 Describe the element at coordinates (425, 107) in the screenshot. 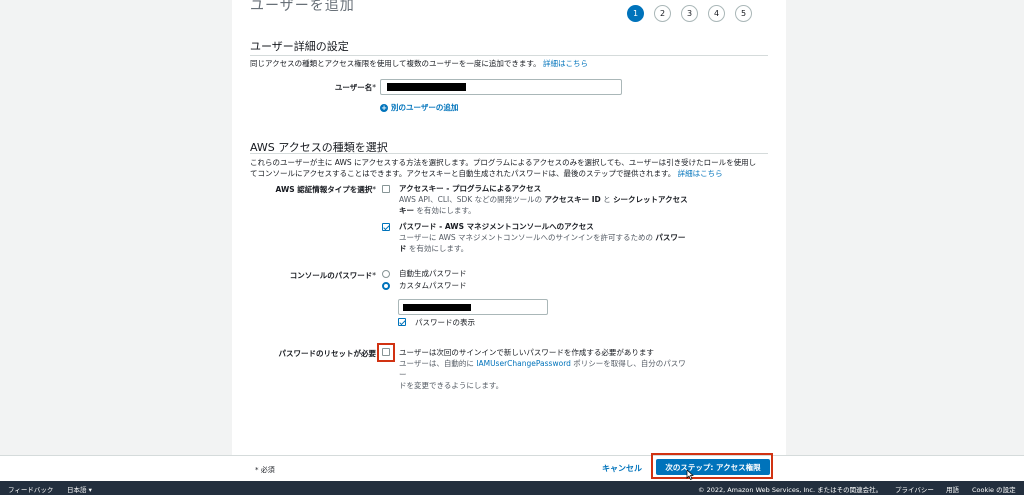

I see `add-user-label: 別のユーザーの追加` at that location.